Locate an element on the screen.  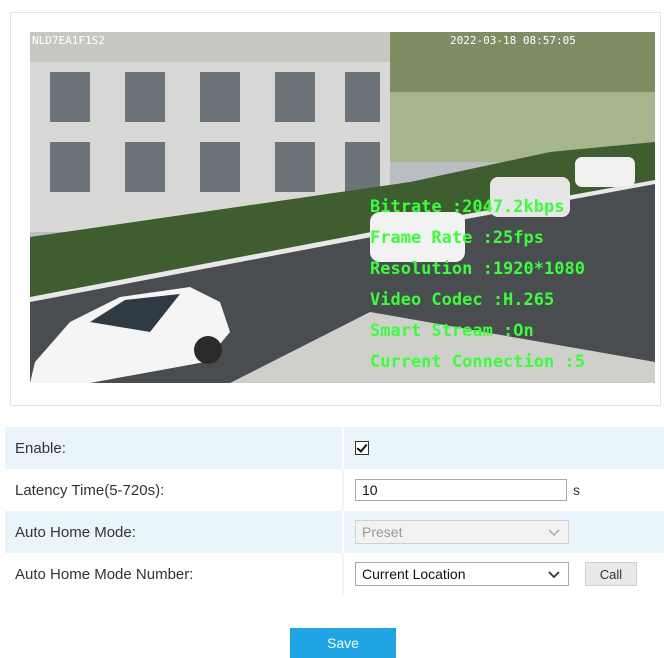
auto-home-number-select: Current Location is located at coordinates (462, 574).